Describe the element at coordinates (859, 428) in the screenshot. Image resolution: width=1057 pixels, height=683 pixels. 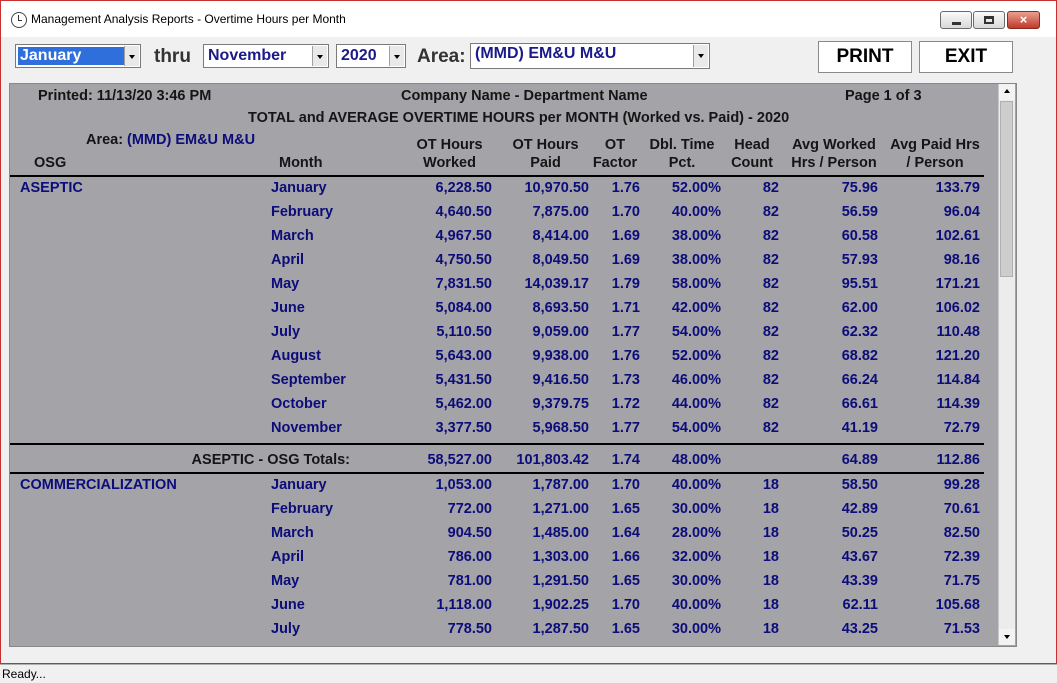
I see `cell-avg-worked: 41.19` at that location.